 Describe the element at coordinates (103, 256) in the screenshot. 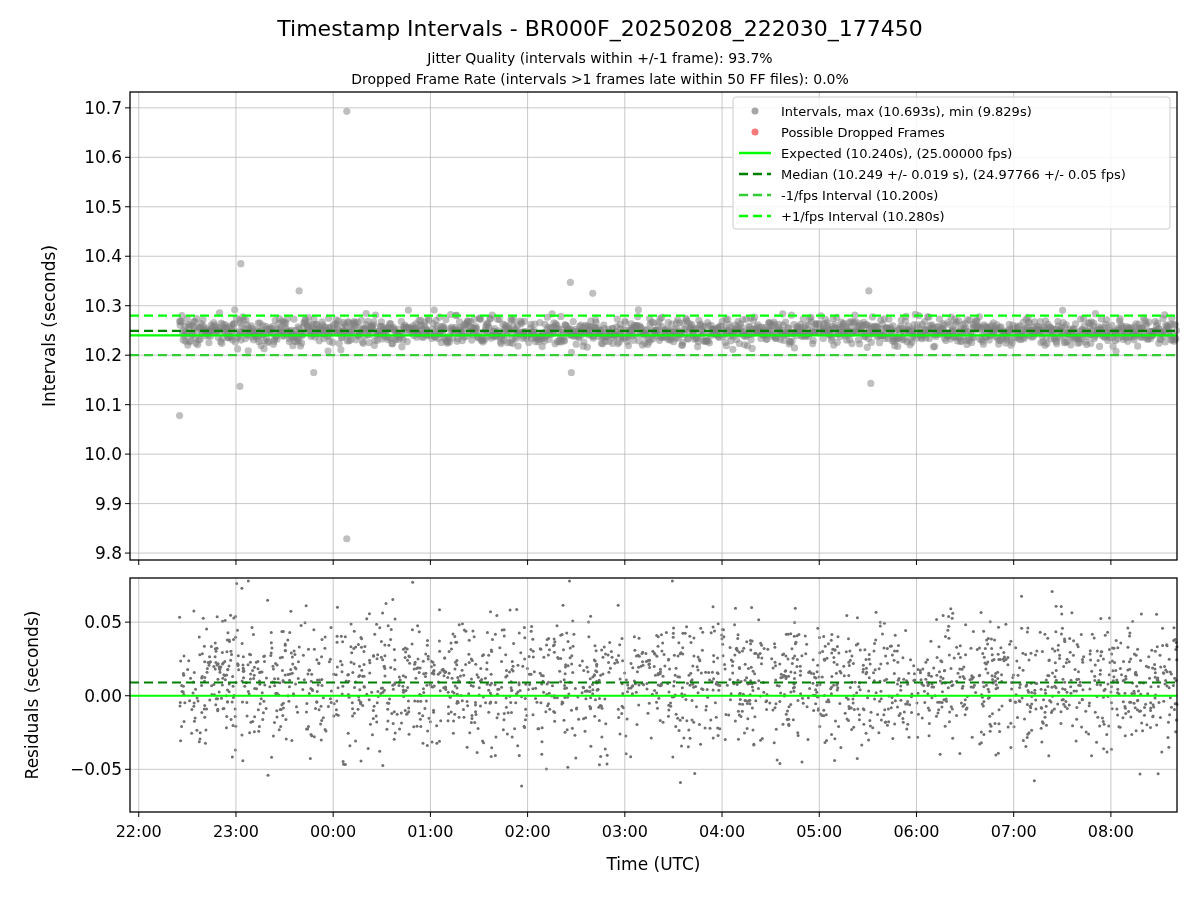

I see `y-tick-label: 10.4` at that location.